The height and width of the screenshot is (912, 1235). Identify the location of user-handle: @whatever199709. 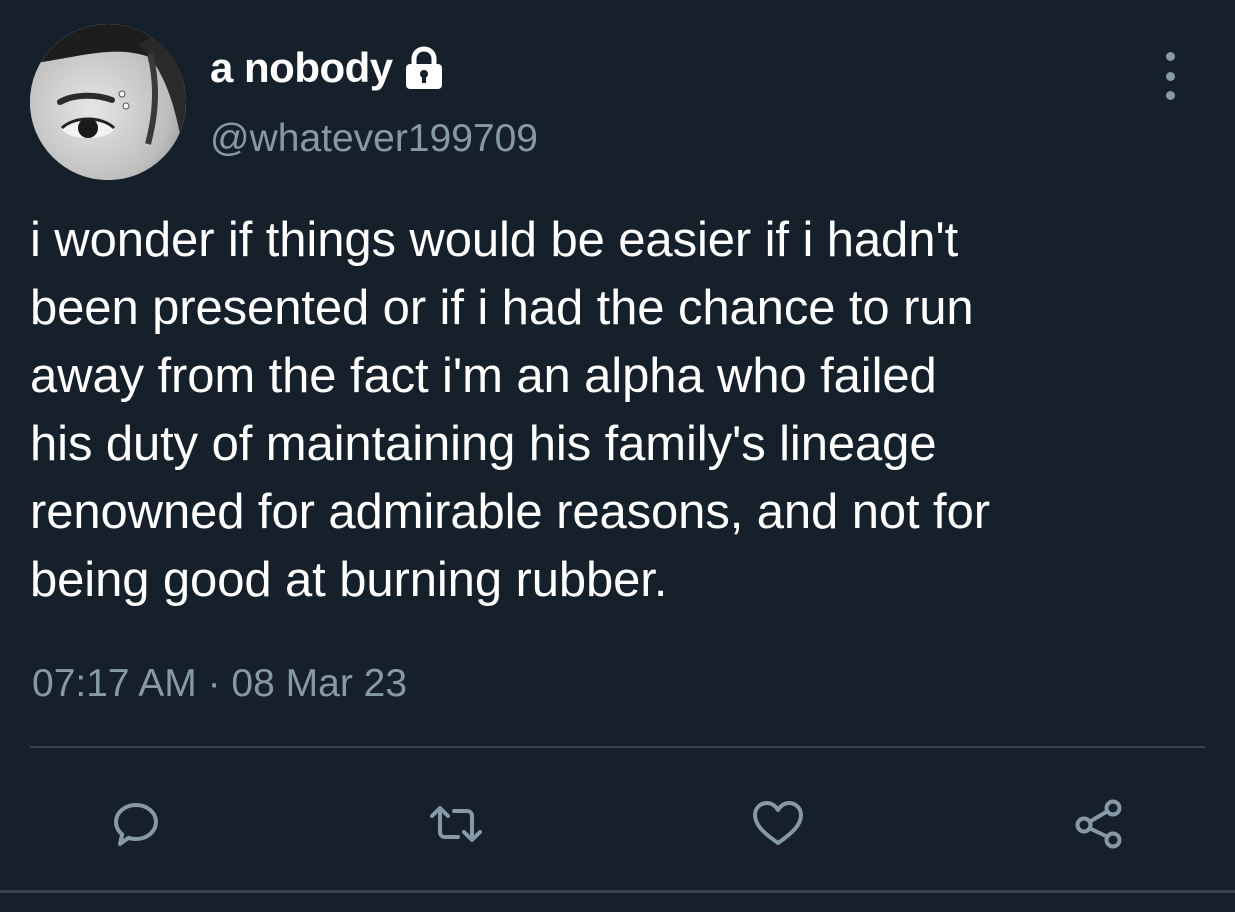
(374, 139).